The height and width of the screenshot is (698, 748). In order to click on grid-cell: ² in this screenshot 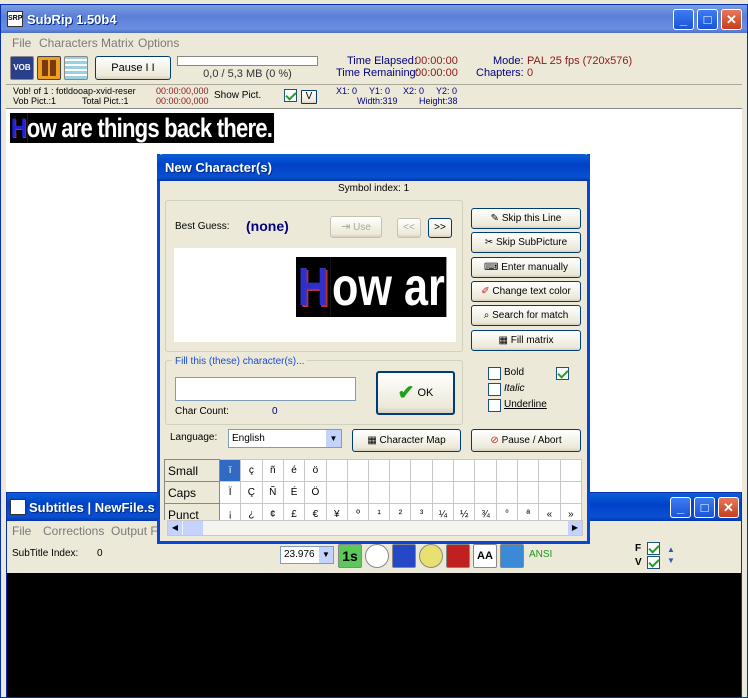, I will do `click(400, 511)`.